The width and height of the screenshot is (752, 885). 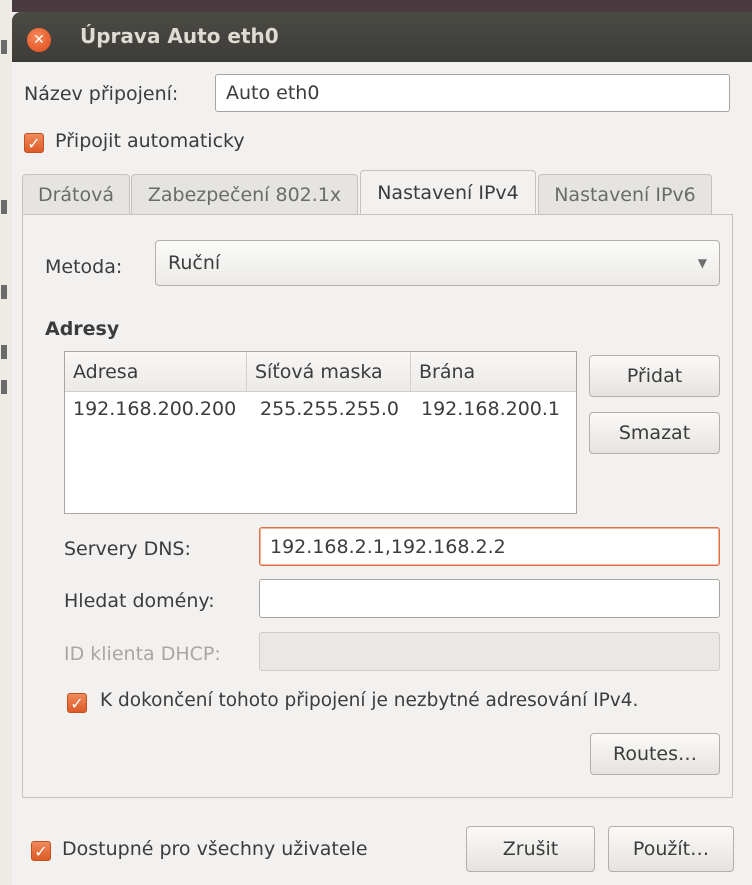 I want to click on method-label: Metoda:, so click(x=84, y=267).